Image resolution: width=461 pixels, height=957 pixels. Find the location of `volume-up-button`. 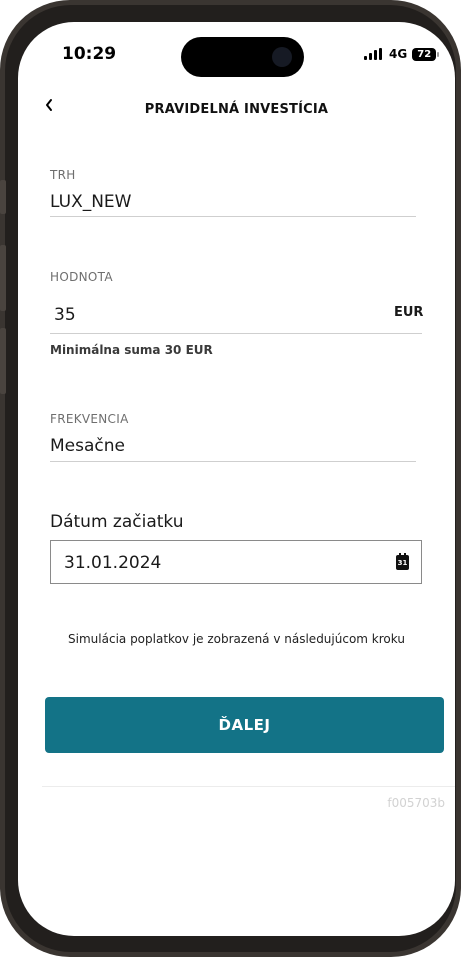

volume-up-button is located at coordinates (3, 278).